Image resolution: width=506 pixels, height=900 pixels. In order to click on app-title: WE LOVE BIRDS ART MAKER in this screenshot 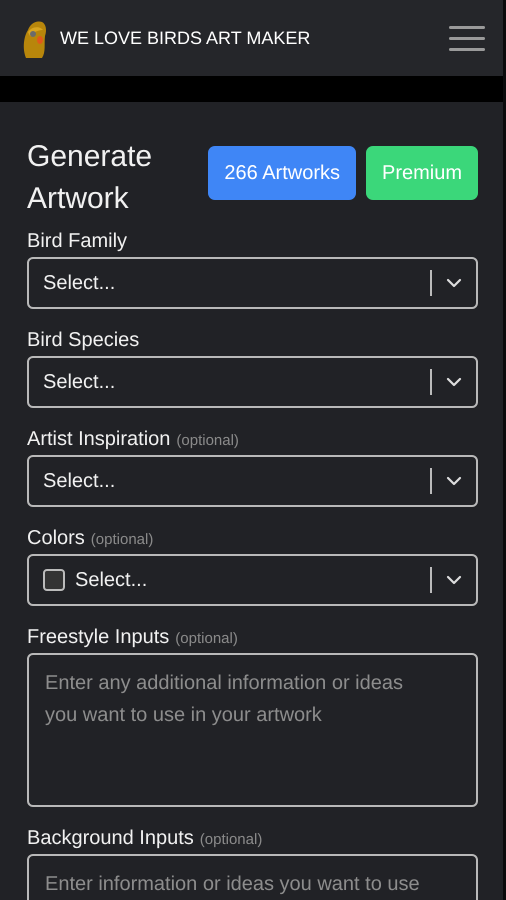, I will do `click(185, 38)`.